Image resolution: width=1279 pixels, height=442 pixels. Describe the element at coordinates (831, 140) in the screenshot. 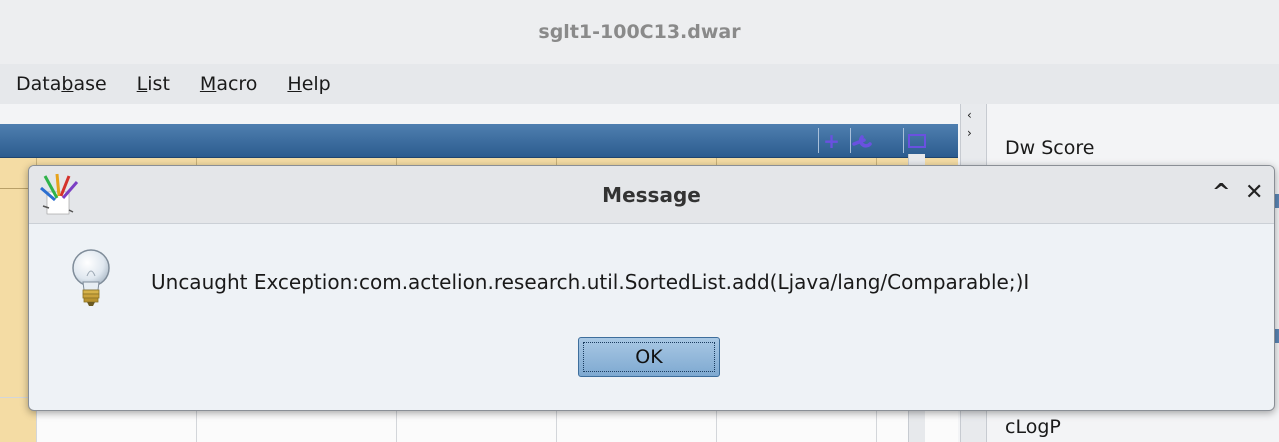

I see `add-icon: +` at that location.